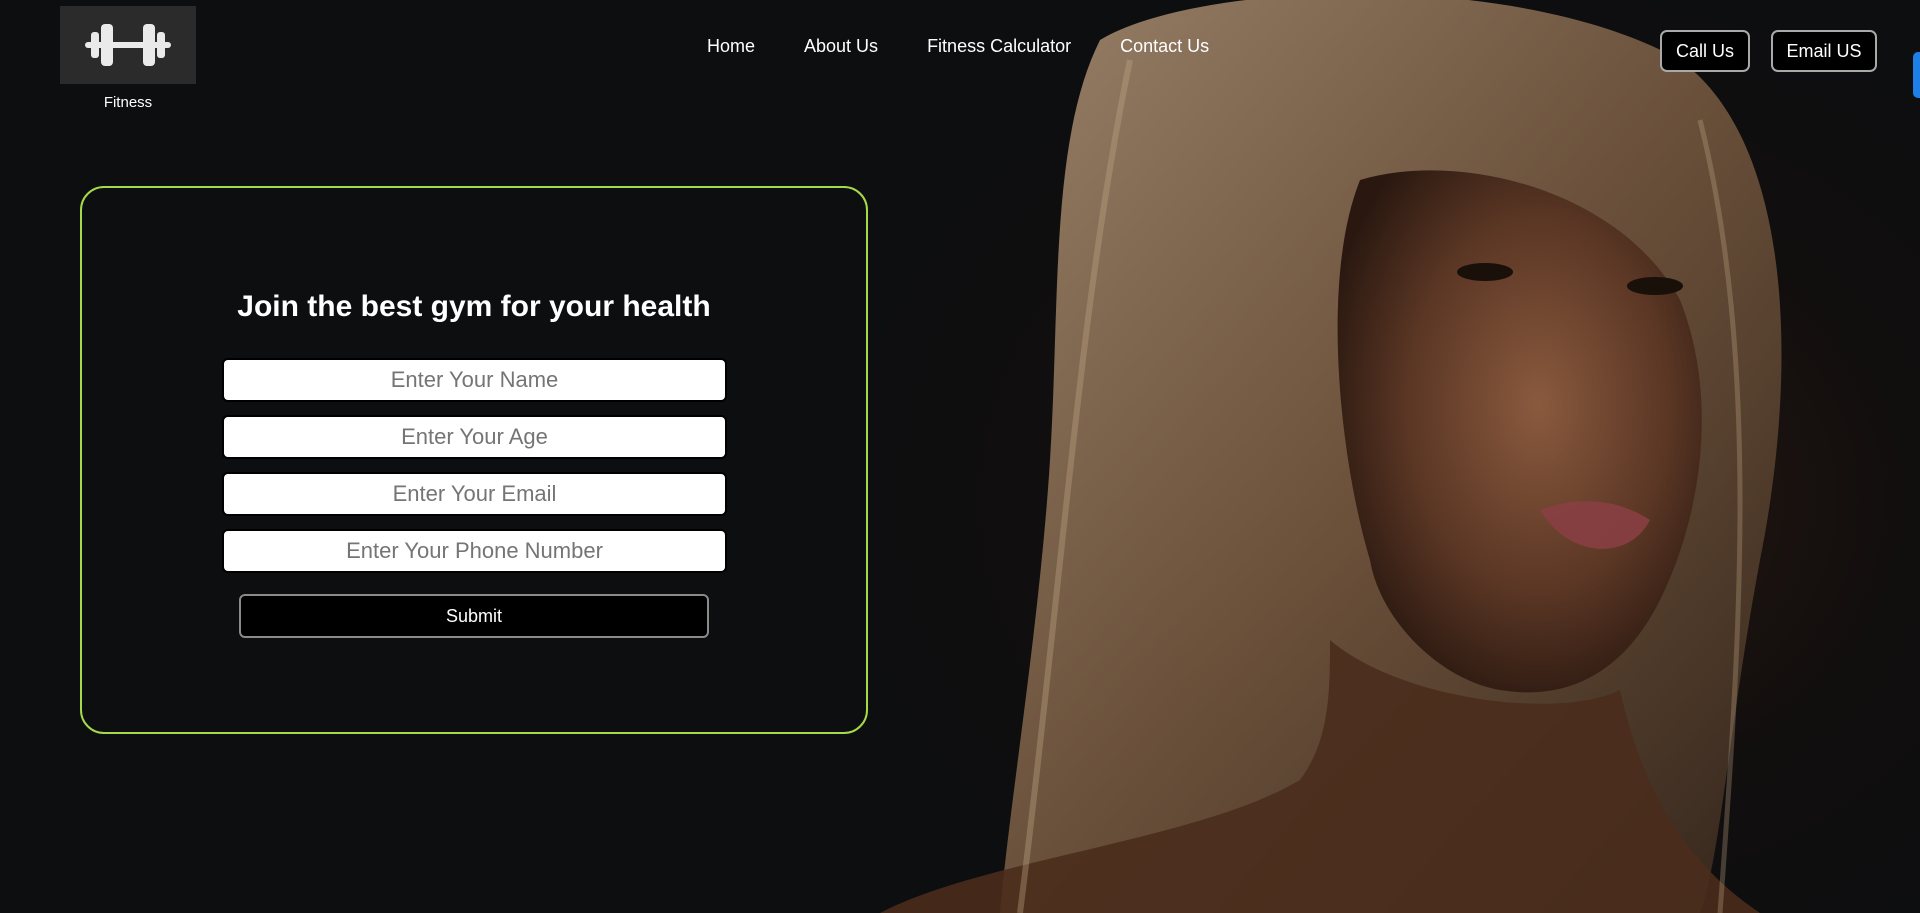 Image resolution: width=1920 pixels, height=913 pixels. Describe the element at coordinates (128, 102) in the screenshot. I see `logo-caption: Fitness` at that location.